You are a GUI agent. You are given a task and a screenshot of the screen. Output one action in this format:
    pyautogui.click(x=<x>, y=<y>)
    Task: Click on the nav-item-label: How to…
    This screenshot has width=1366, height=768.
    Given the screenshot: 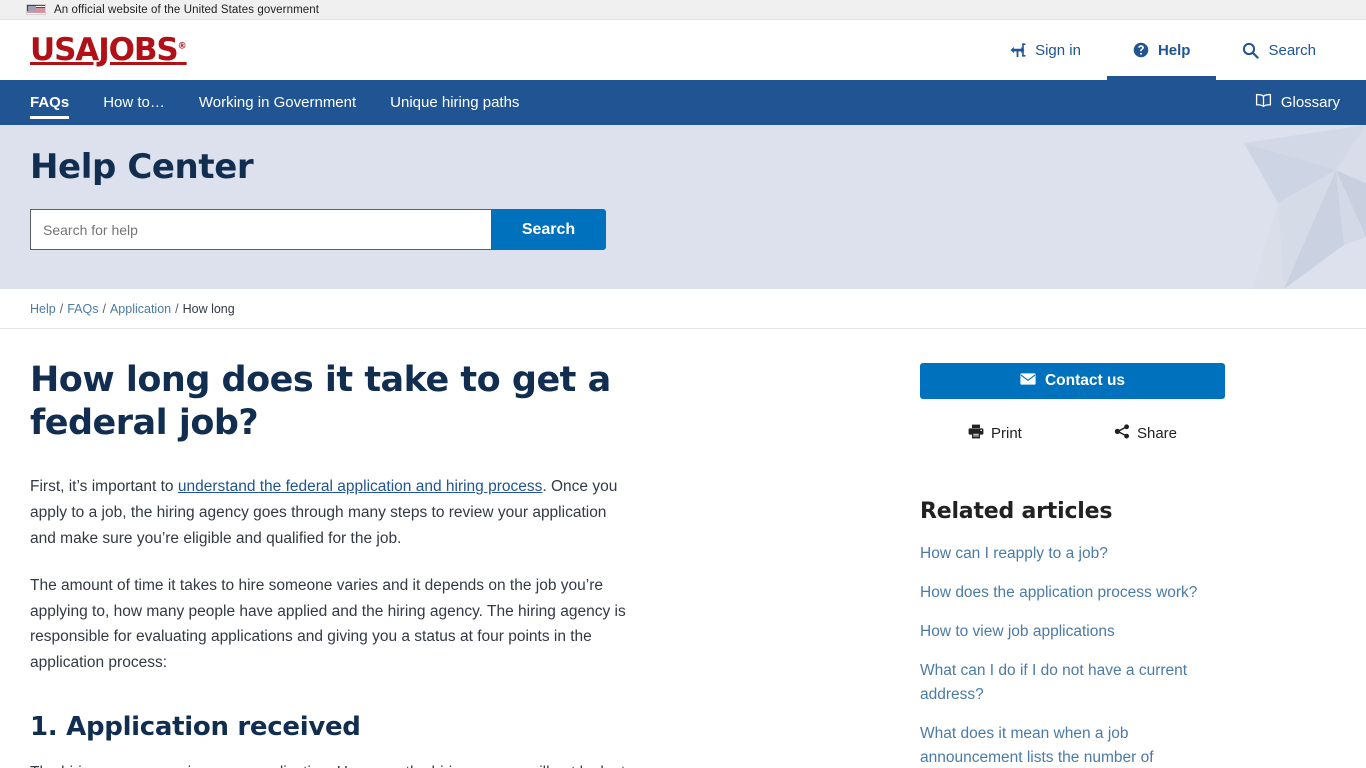 What is the action you would take?
    pyautogui.click(x=134, y=102)
    